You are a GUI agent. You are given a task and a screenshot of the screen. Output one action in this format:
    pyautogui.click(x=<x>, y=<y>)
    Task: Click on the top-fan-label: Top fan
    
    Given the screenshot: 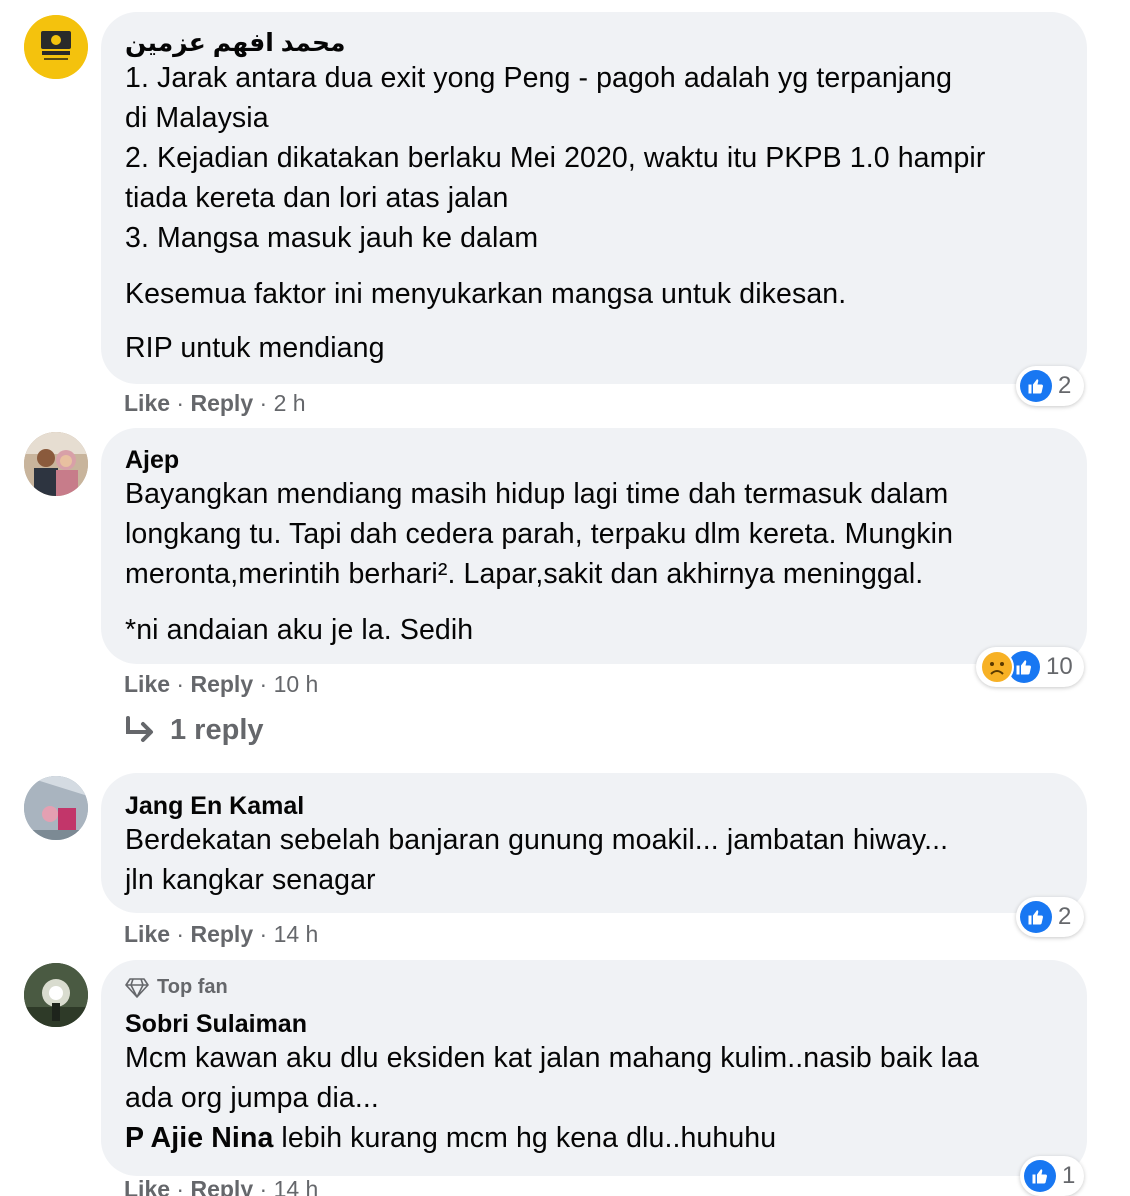 What is the action you would take?
    pyautogui.click(x=192, y=987)
    